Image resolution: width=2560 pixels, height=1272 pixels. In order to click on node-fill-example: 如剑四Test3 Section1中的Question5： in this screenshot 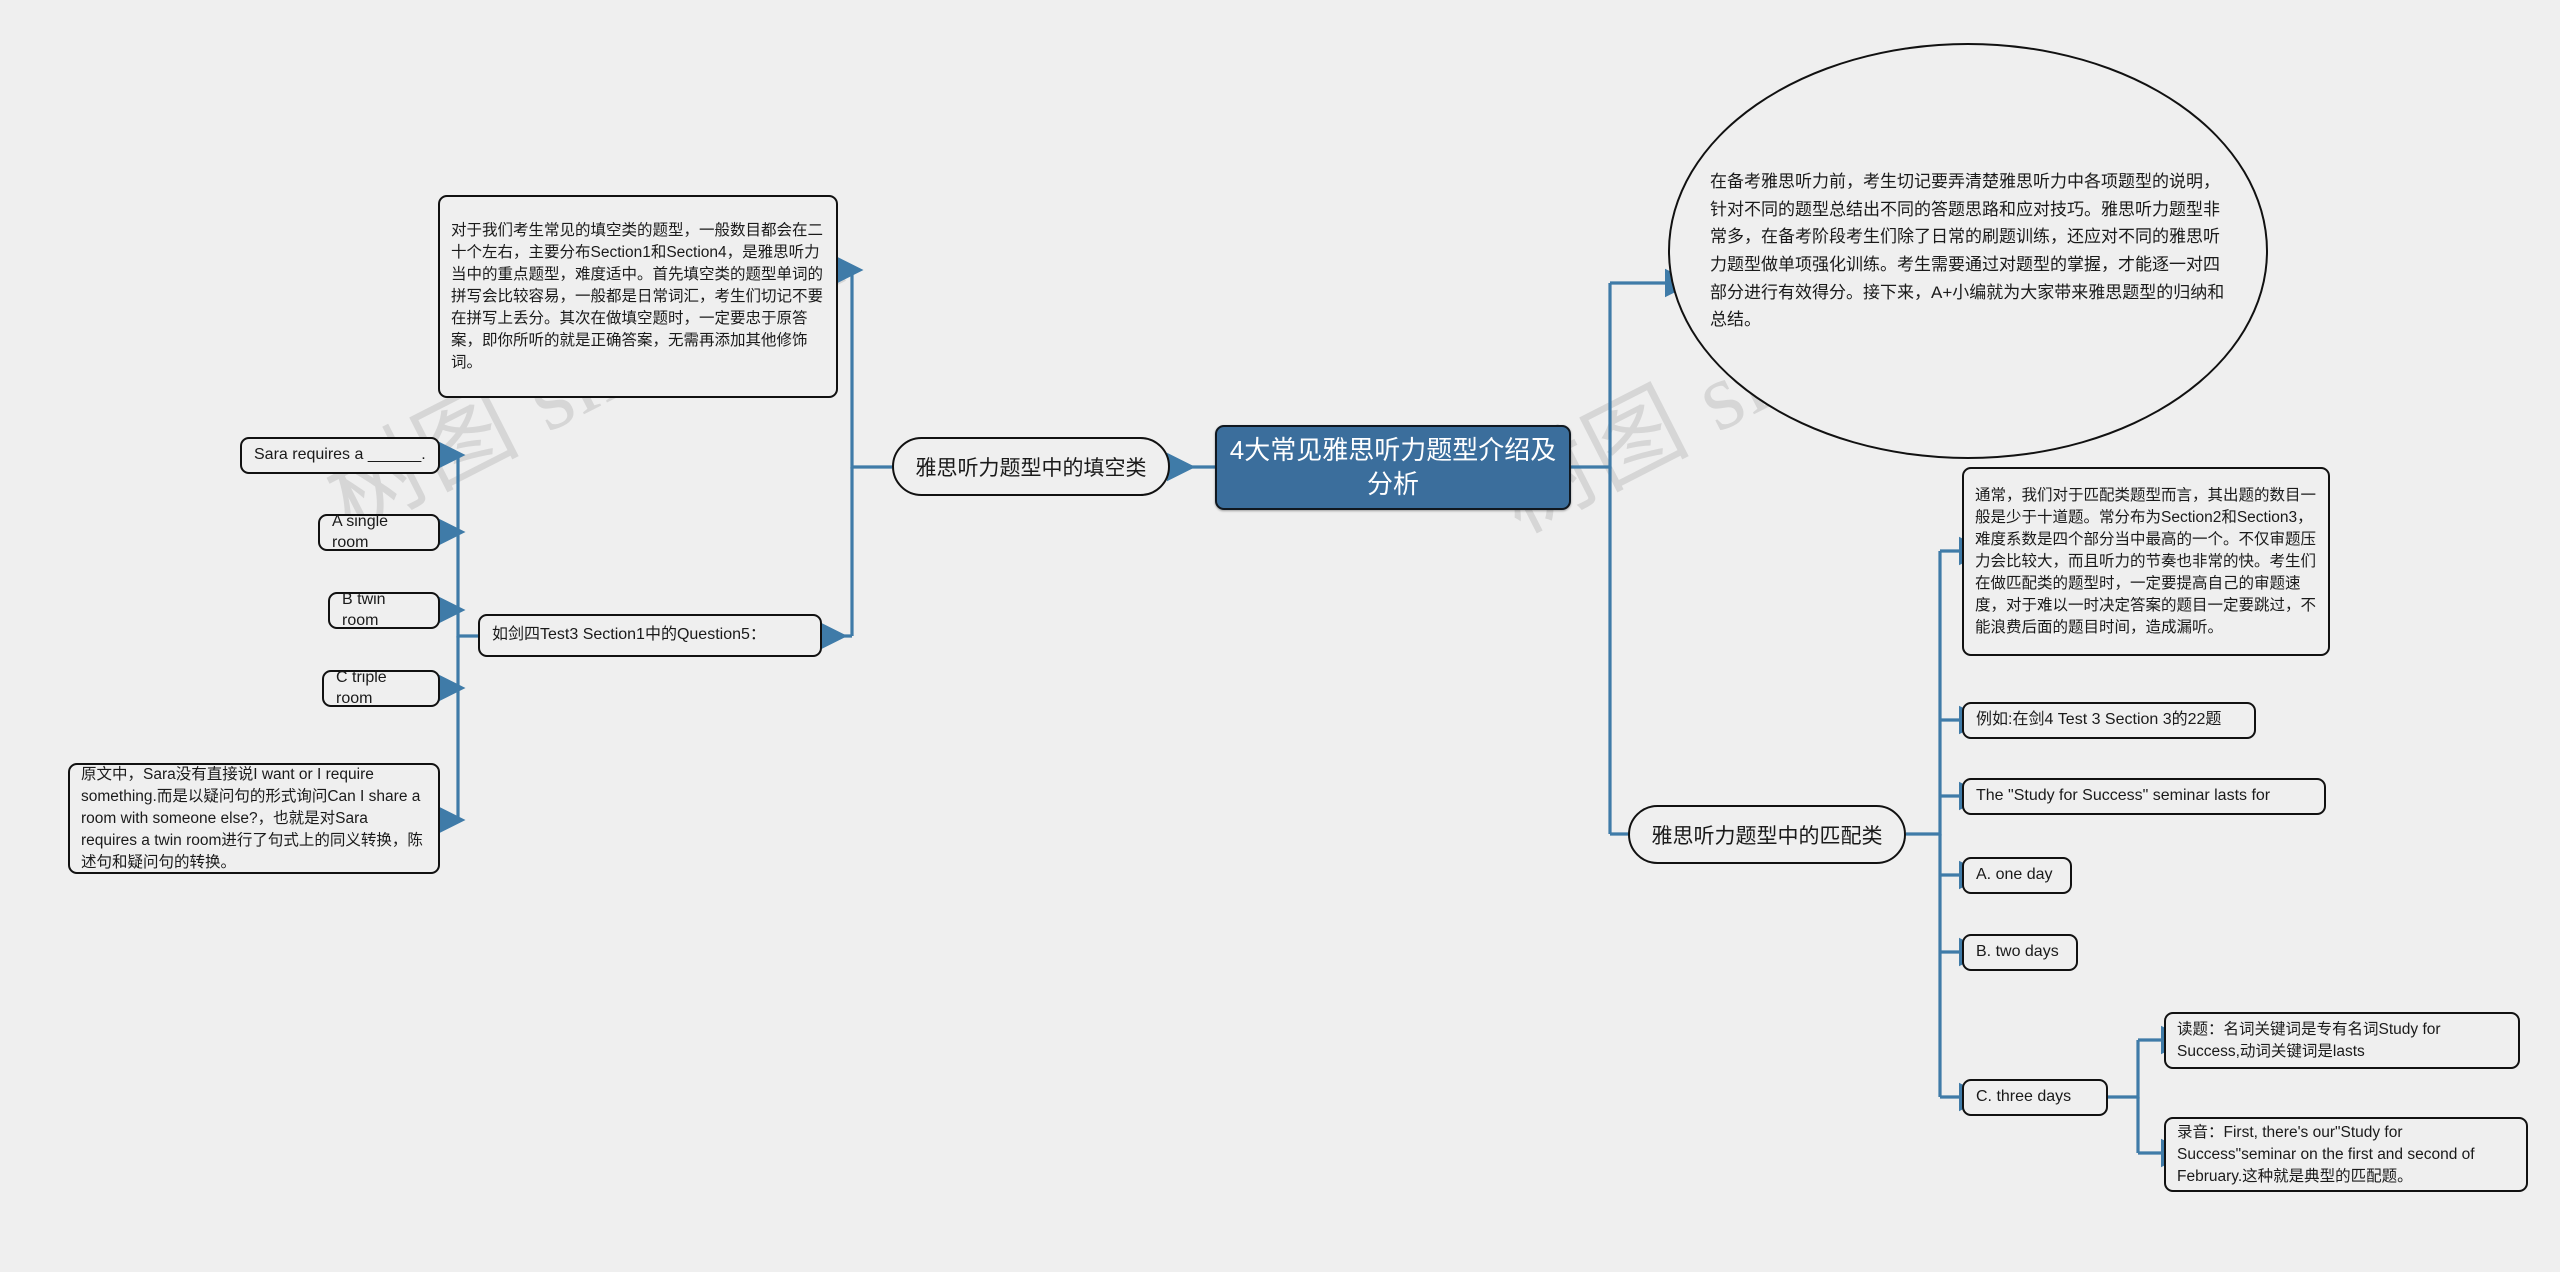, I will do `click(650, 635)`.